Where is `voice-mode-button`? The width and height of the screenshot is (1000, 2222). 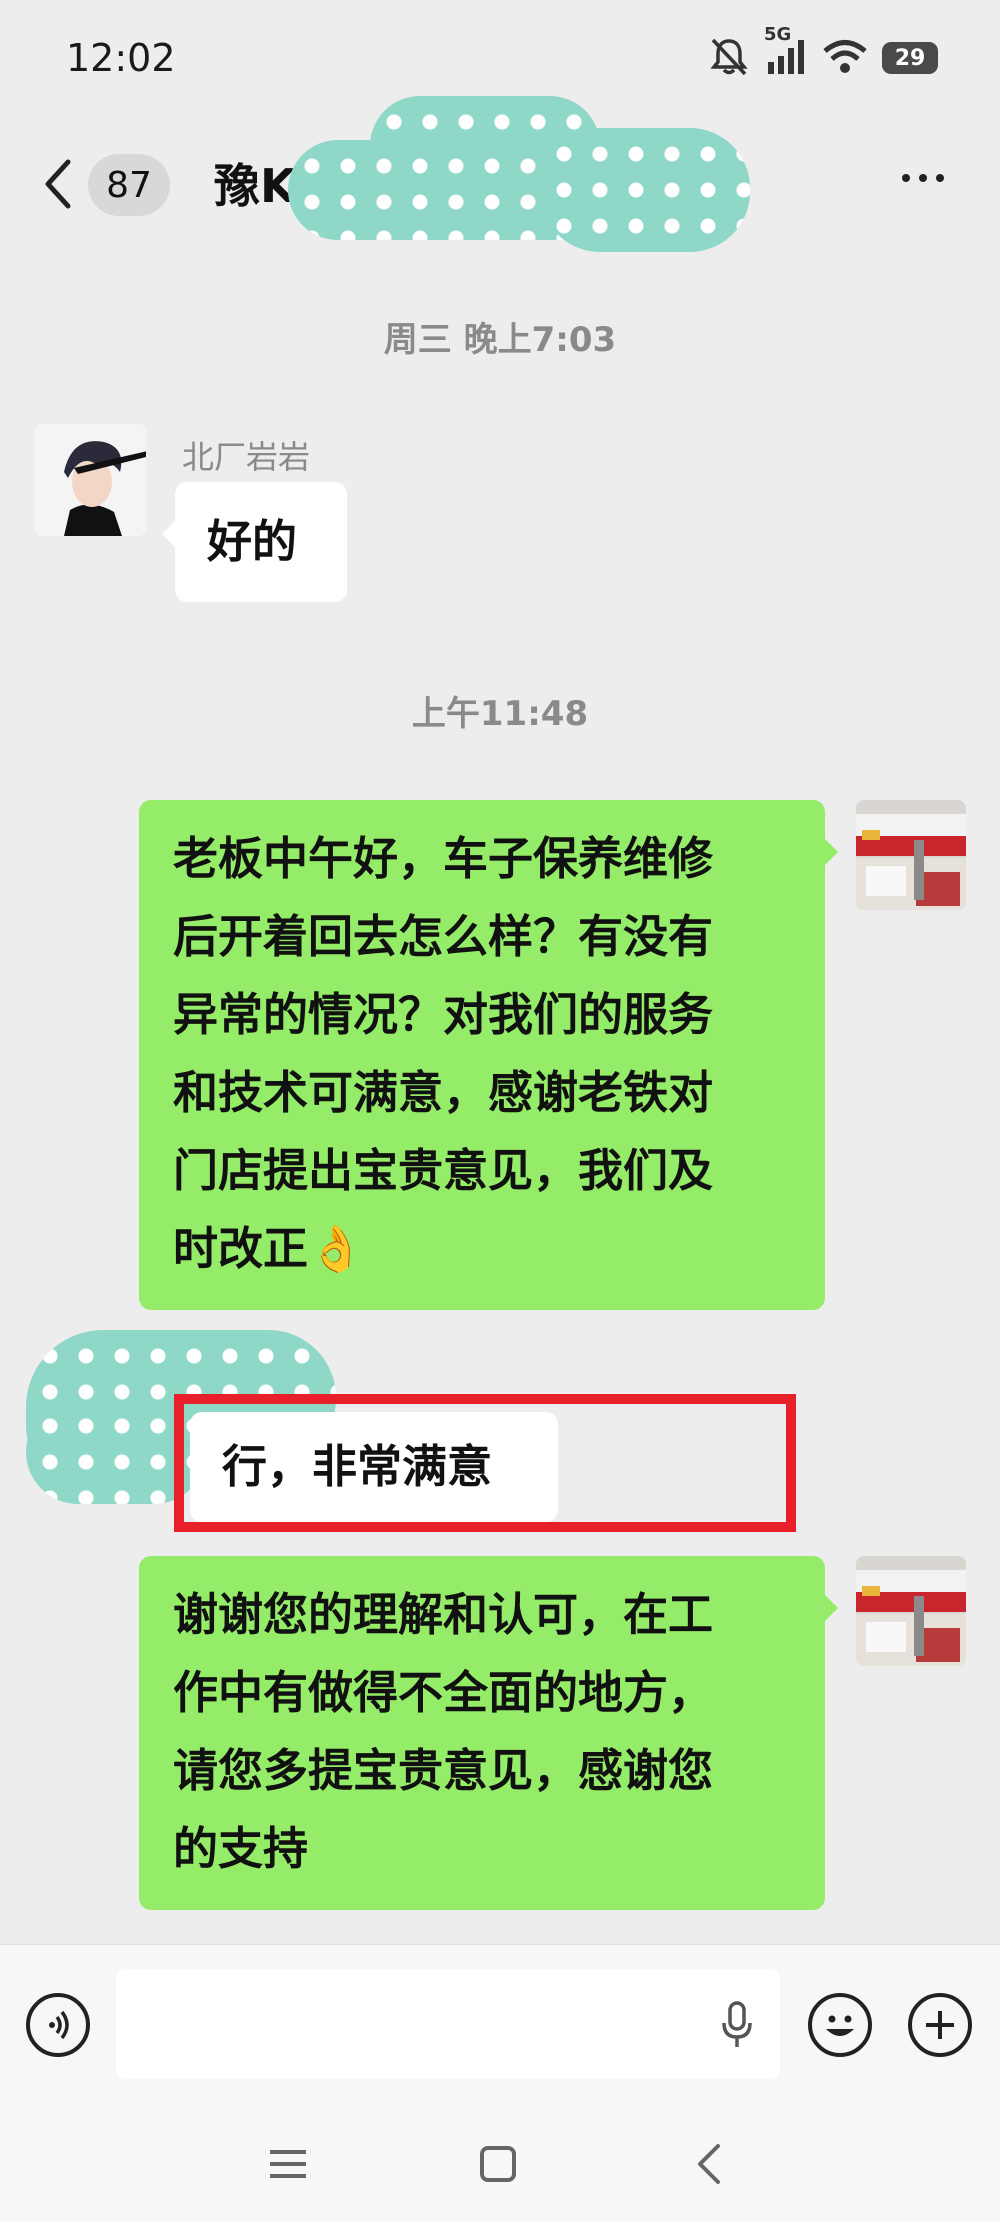 voice-mode-button is located at coordinates (58, 2025).